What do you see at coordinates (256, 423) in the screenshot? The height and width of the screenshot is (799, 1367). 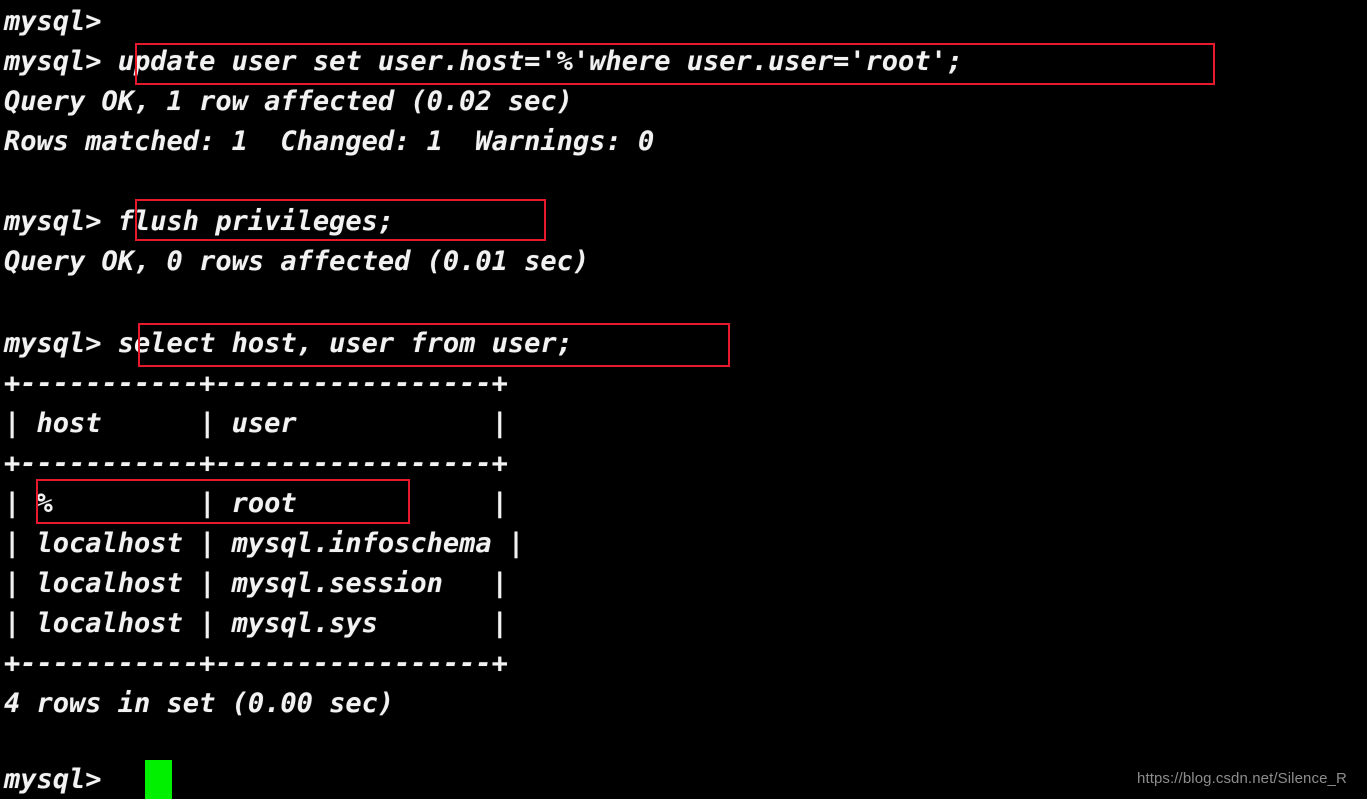 I see `terminal-line: | host | user |` at bounding box center [256, 423].